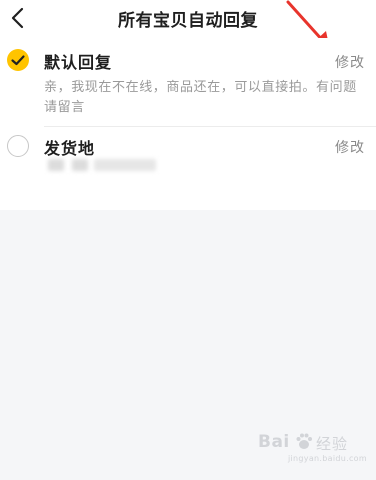 The image size is (376, 480). I want to click on checkmark-icon, so click(18, 60).